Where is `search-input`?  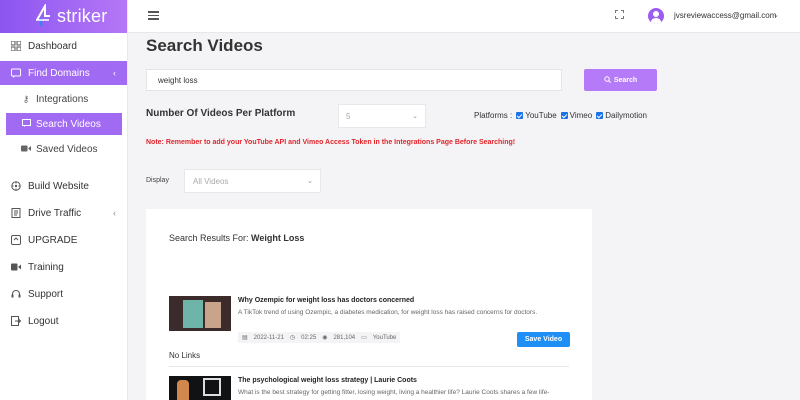
search-input is located at coordinates (354, 80).